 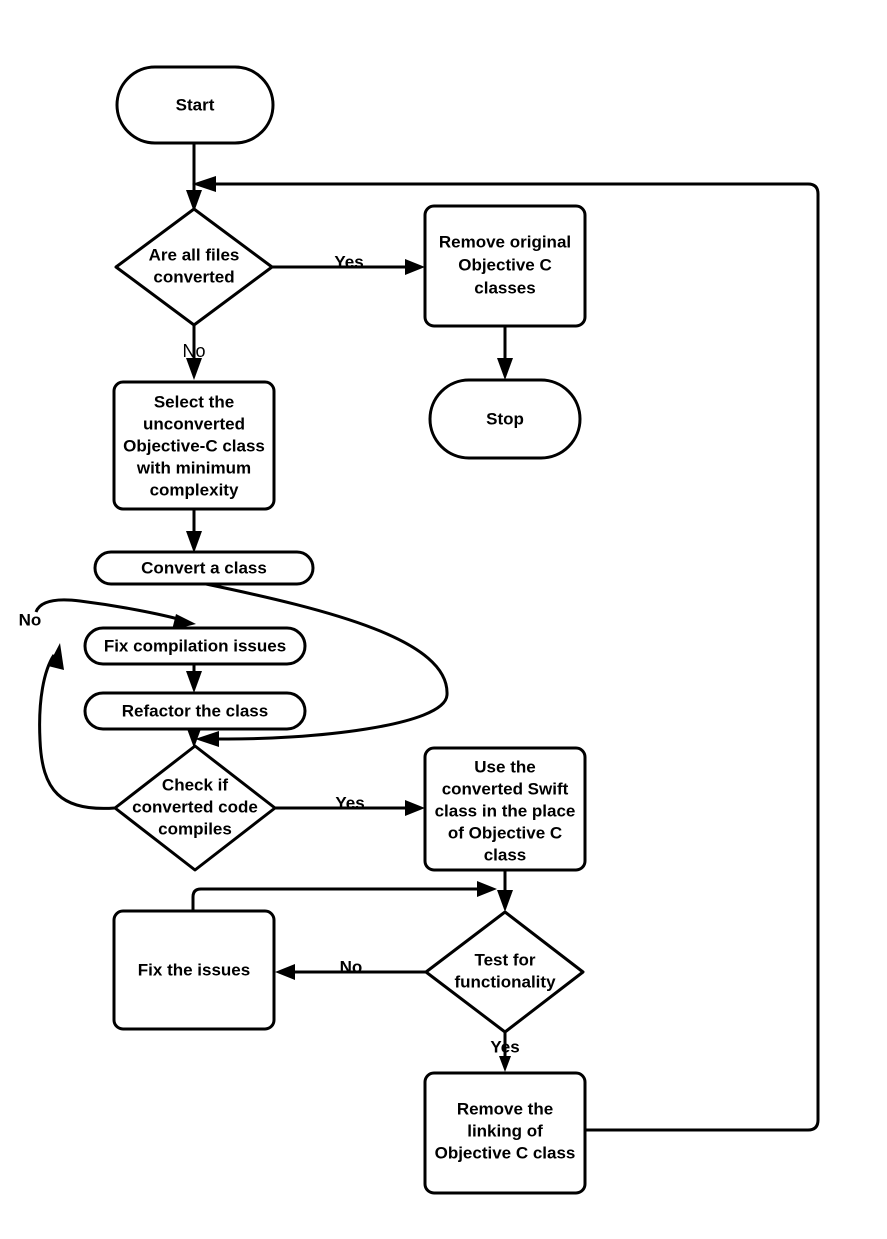 I want to click on node-stop: Stop, so click(x=505, y=419).